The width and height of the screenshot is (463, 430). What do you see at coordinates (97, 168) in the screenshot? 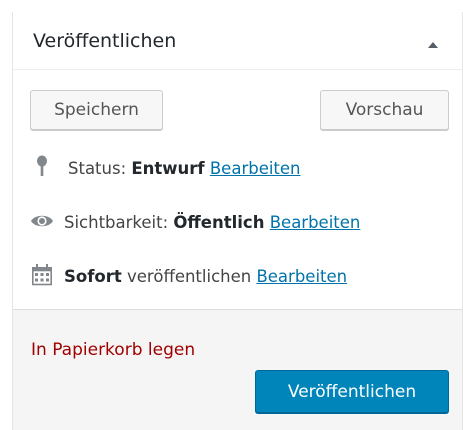
I see `status-label: Status:` at bounding box center [97, 168].